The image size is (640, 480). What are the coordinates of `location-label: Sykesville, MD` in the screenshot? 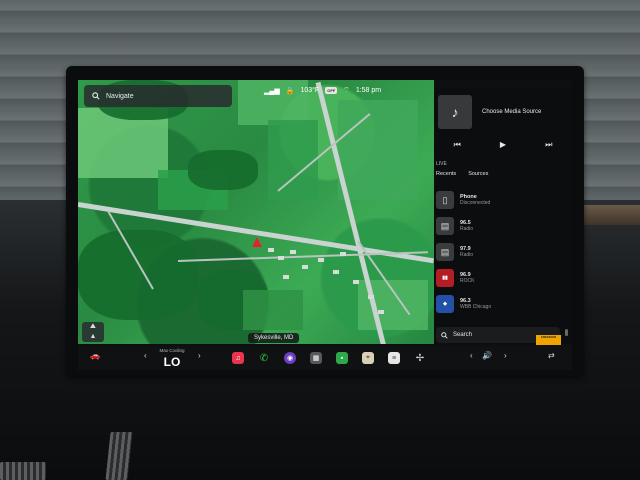 It's located at (274, 338).